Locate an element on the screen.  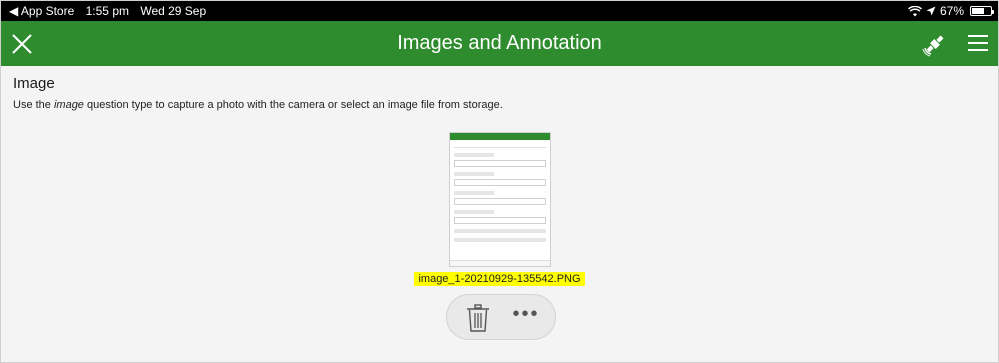
hamburger-menu-icon is located at coordinates (978, 43).